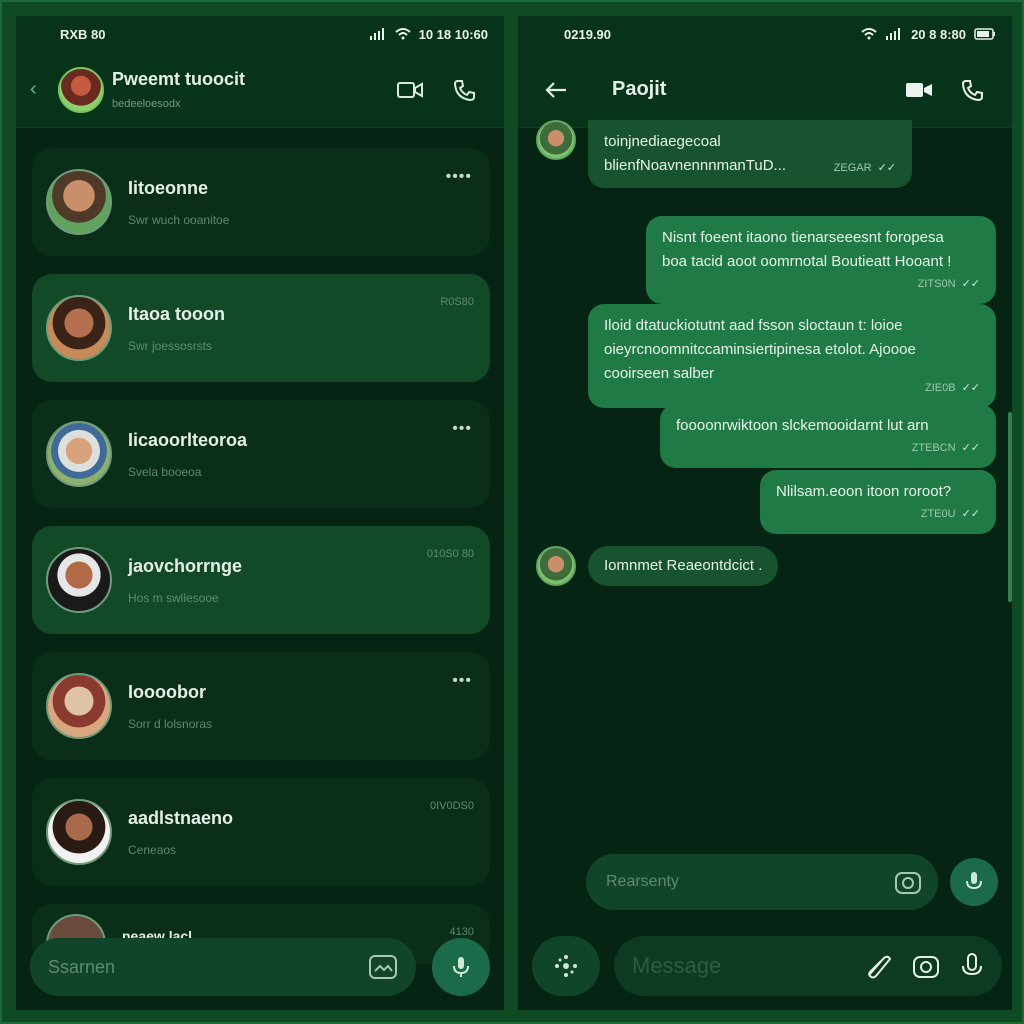 This screenshot has height=1024, width=1024. Describe the element at coordinates (261, 202) in the screenshot. I see `chat-item: Iitoeonne Swr wuch ooanitoe ••••` at that location.